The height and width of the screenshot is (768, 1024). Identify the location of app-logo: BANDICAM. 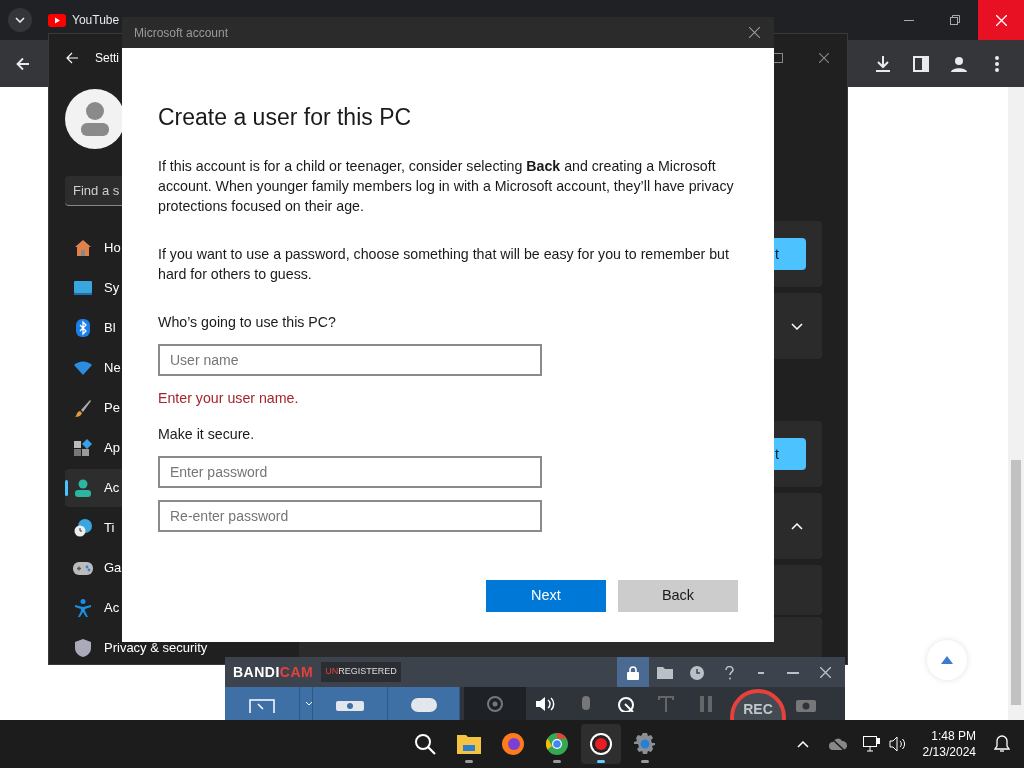
(273, 672).